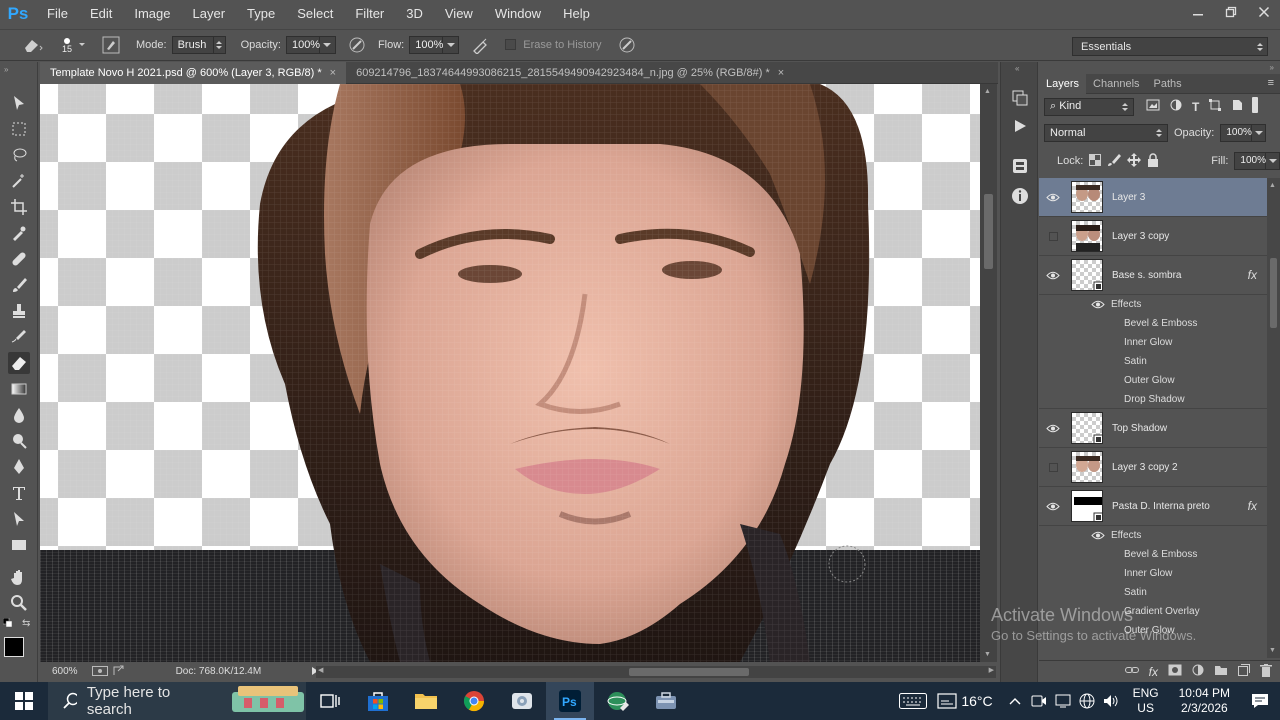  I want to click on menu-select: Select, so click(315, 14).